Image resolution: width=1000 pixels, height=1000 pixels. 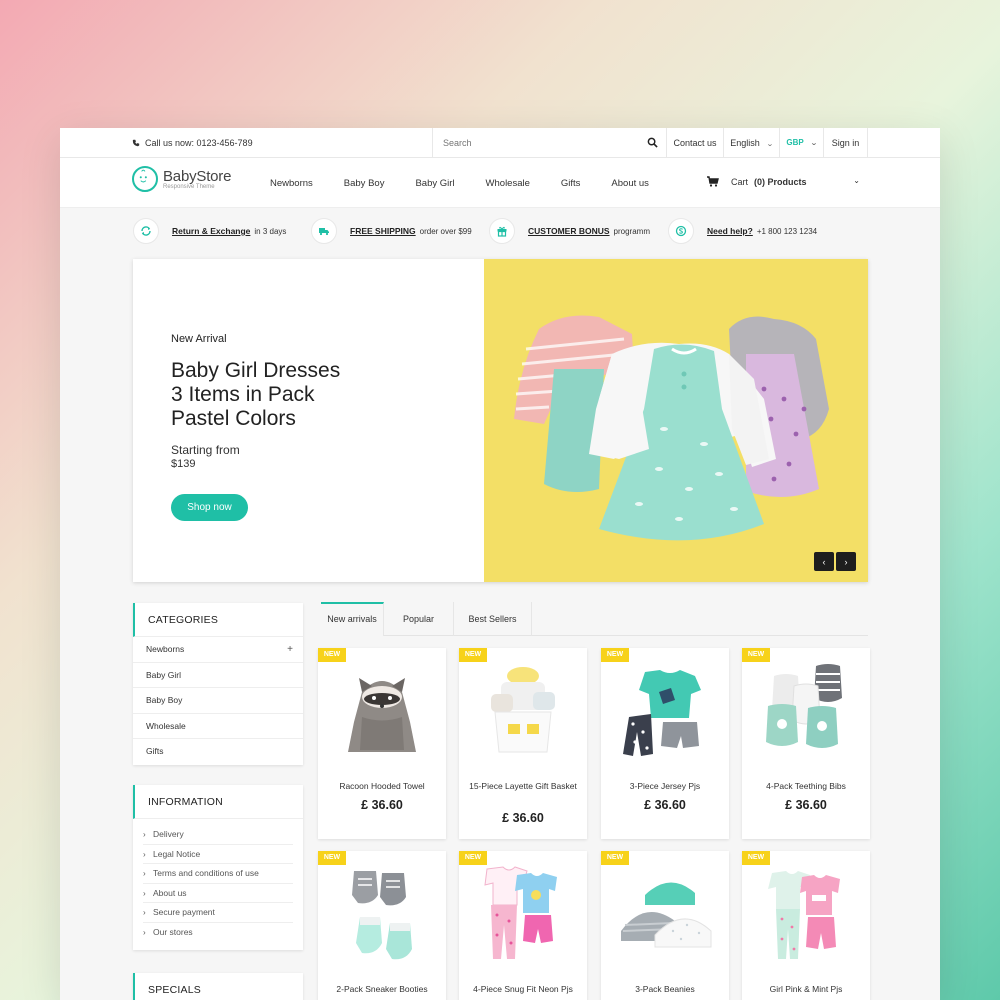 What do you see at coordinates (508, 183) in the screenshot?
I see `nav-wholesale: Wholesale` at bounding box center [508, 183].